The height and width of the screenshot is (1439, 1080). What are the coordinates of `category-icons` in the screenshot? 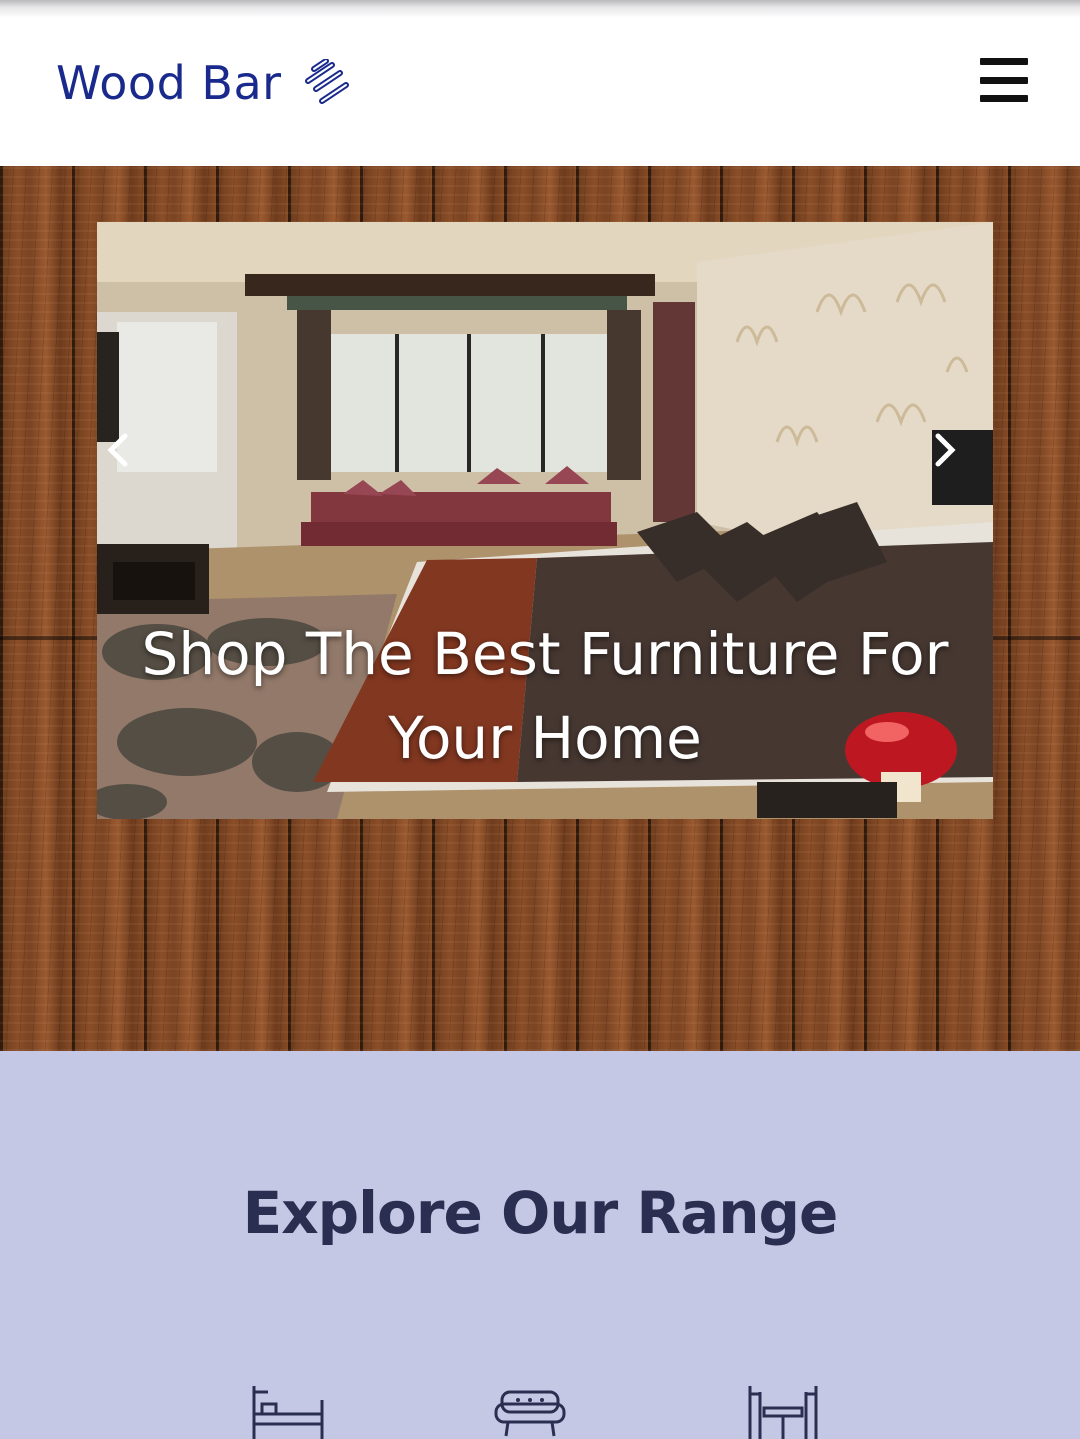 It's located at (540, 1412).